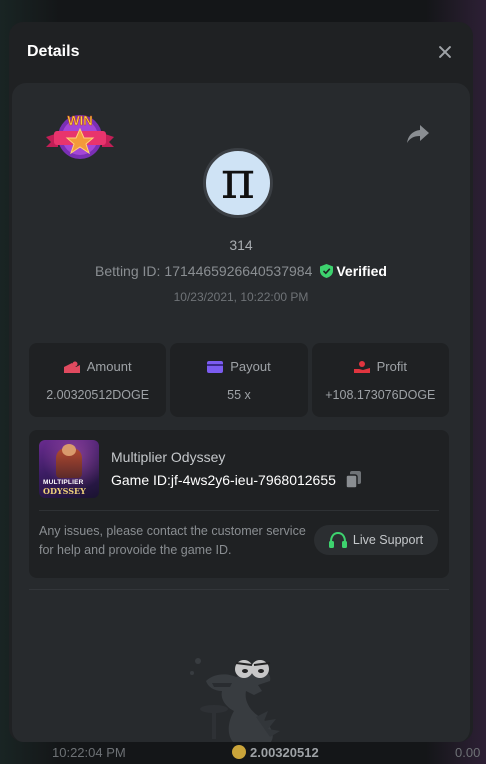  What do you see at coordinates (468, 752) in the screenshot?
I see `background-right-value: 0.00` at bounding box center [468, 752].